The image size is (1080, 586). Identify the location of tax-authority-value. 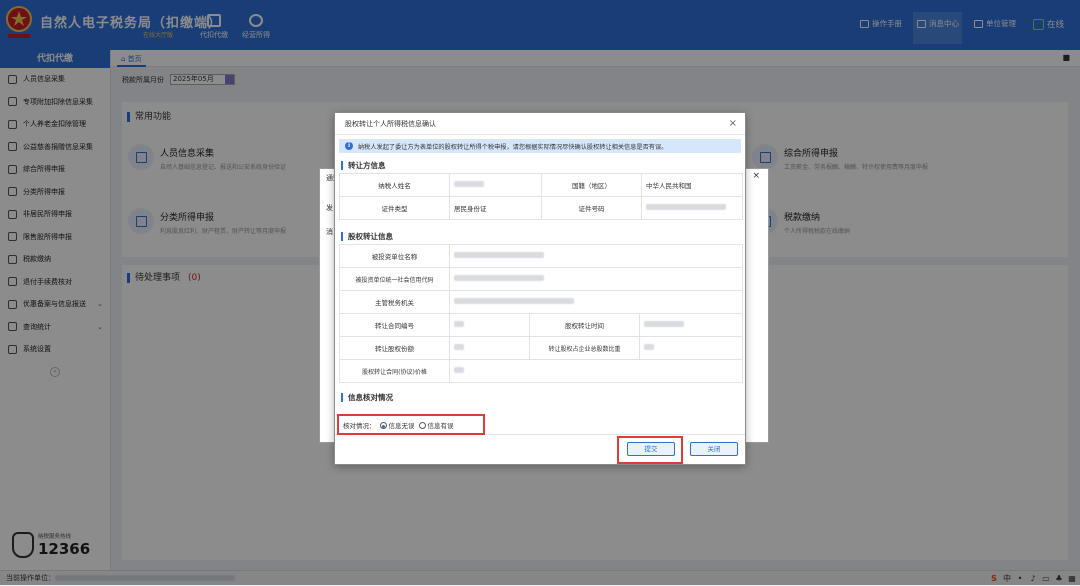
(596, 302).